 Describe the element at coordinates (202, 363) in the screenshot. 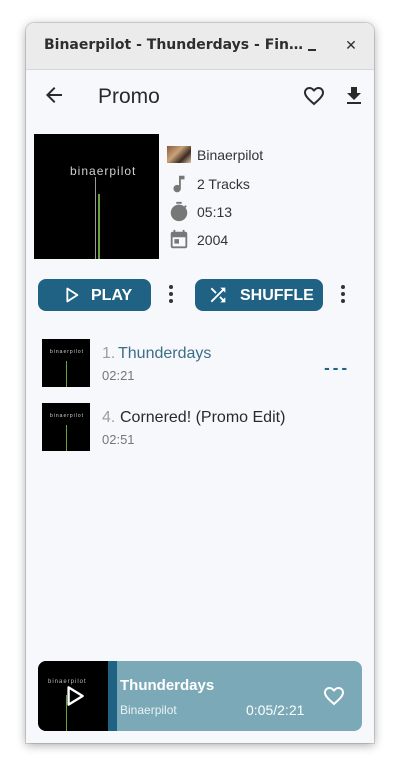

I see `track-row: binaerpilot 1. Thunderdays 02:21 - - -` at that location.